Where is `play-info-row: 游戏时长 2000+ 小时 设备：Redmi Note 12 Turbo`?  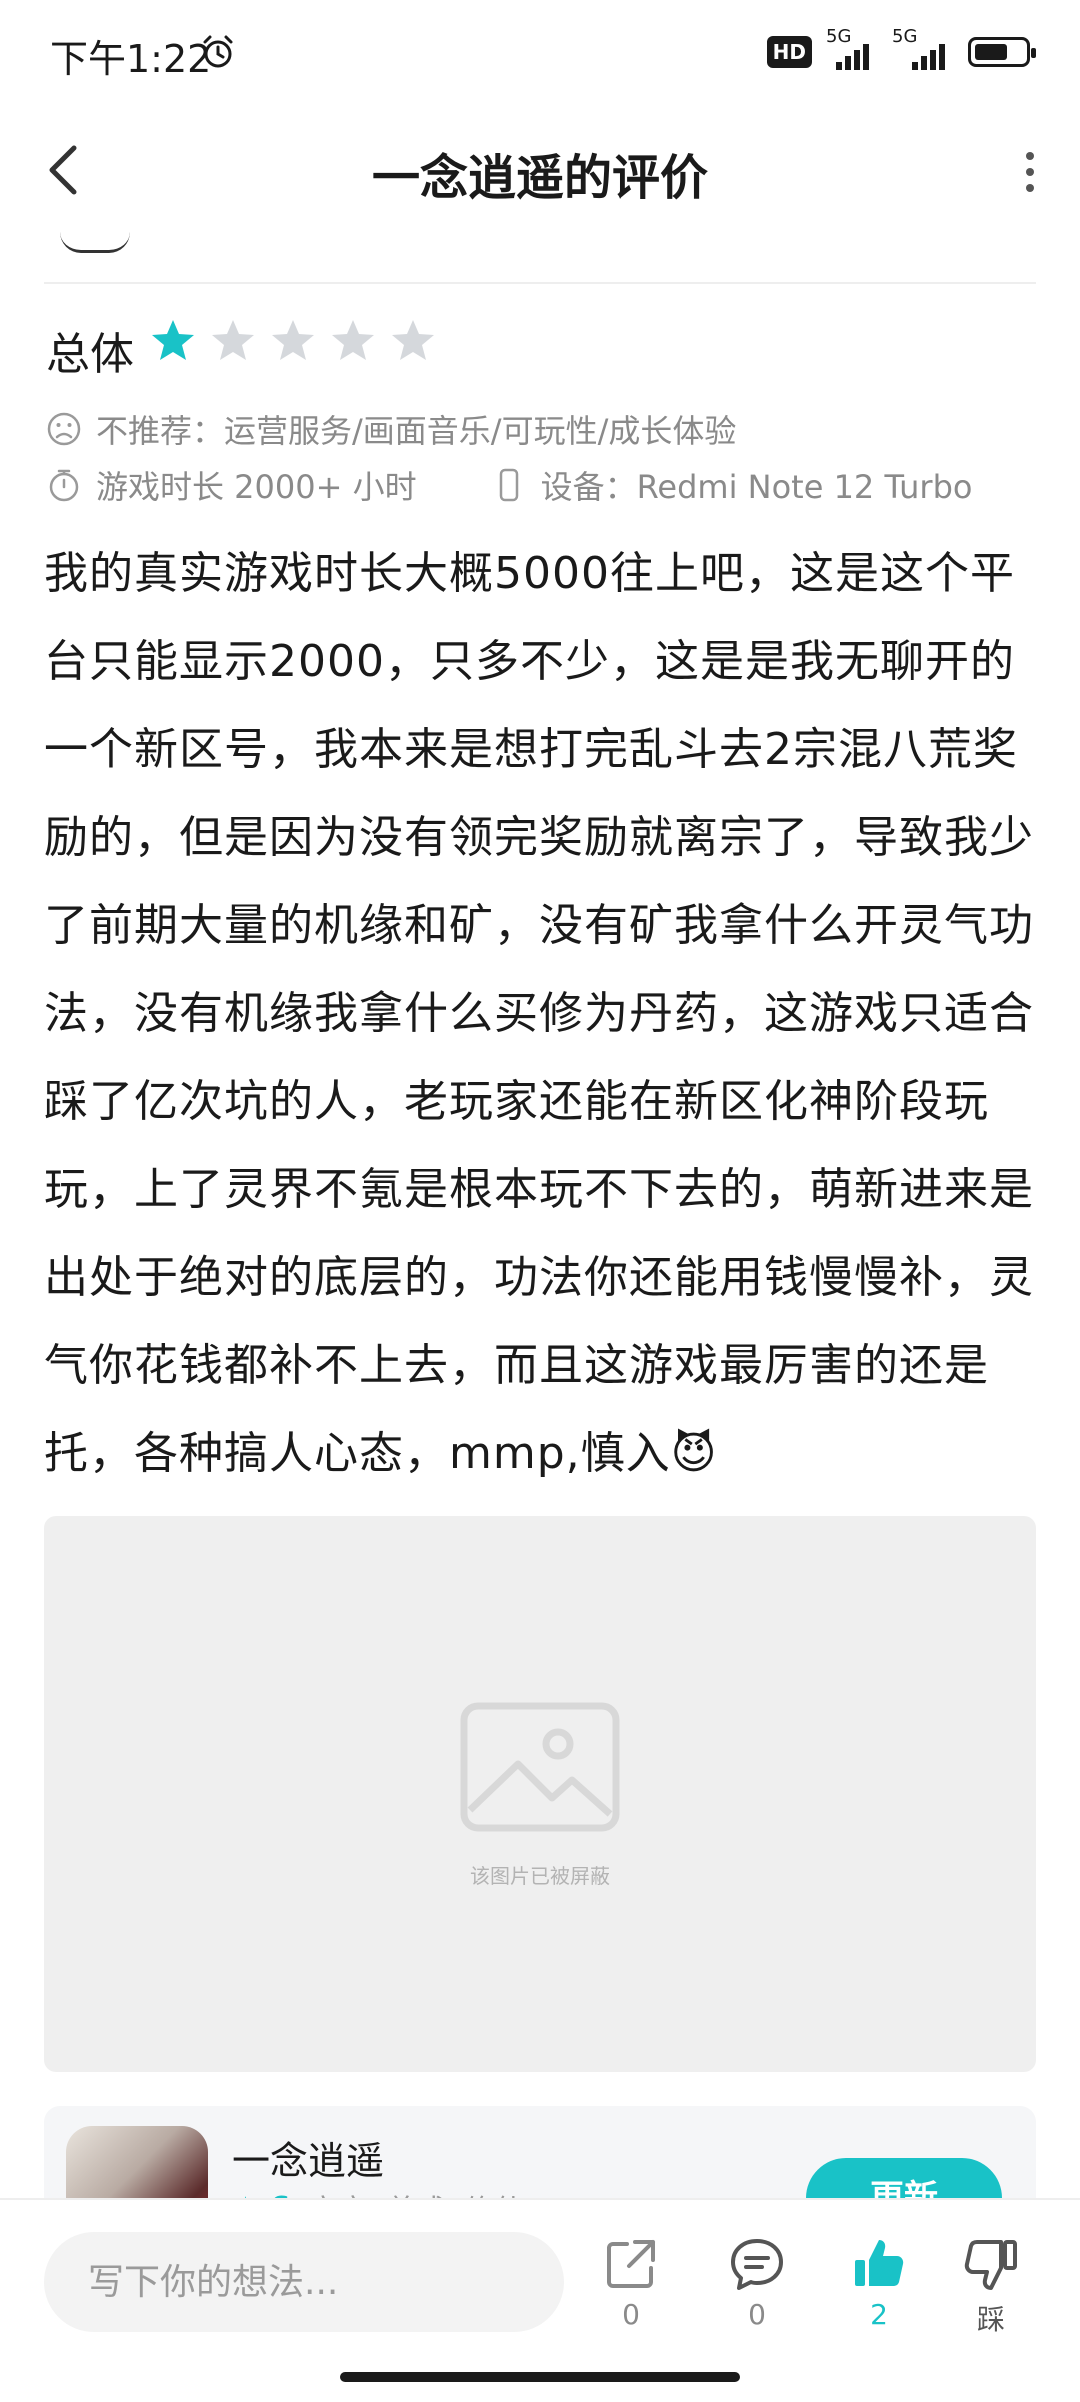 play-info-row: 游戏时长 2000+ 小时 设备：Redmi Note 12 Turbo is located at coordinates (509, 485).